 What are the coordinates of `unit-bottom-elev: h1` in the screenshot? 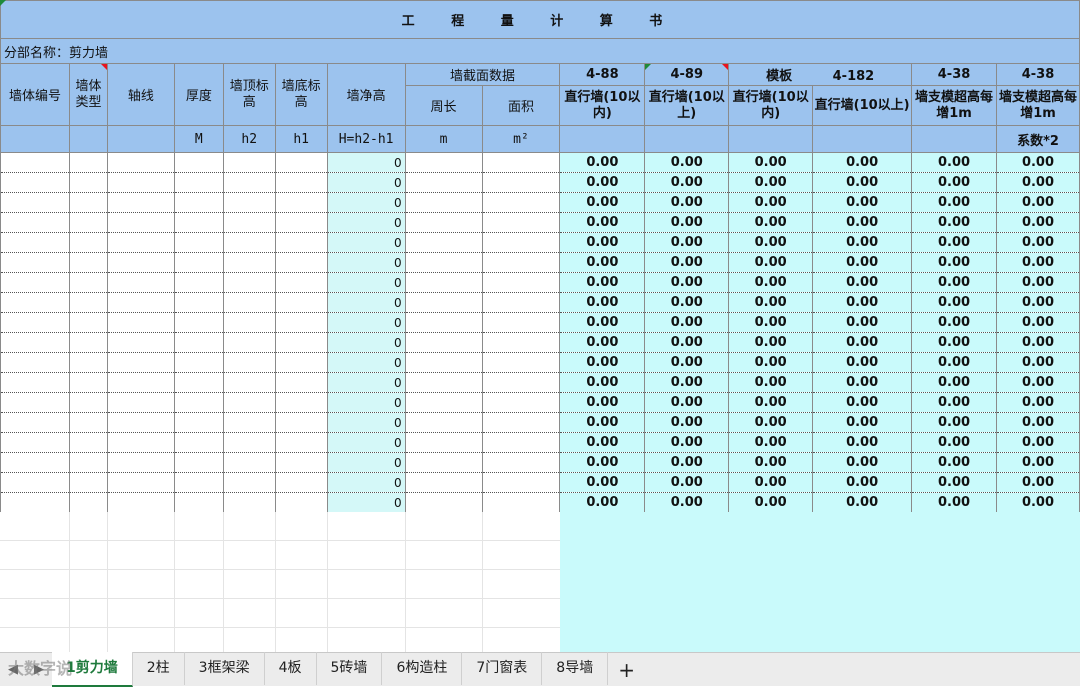 It's located at (301, 139).